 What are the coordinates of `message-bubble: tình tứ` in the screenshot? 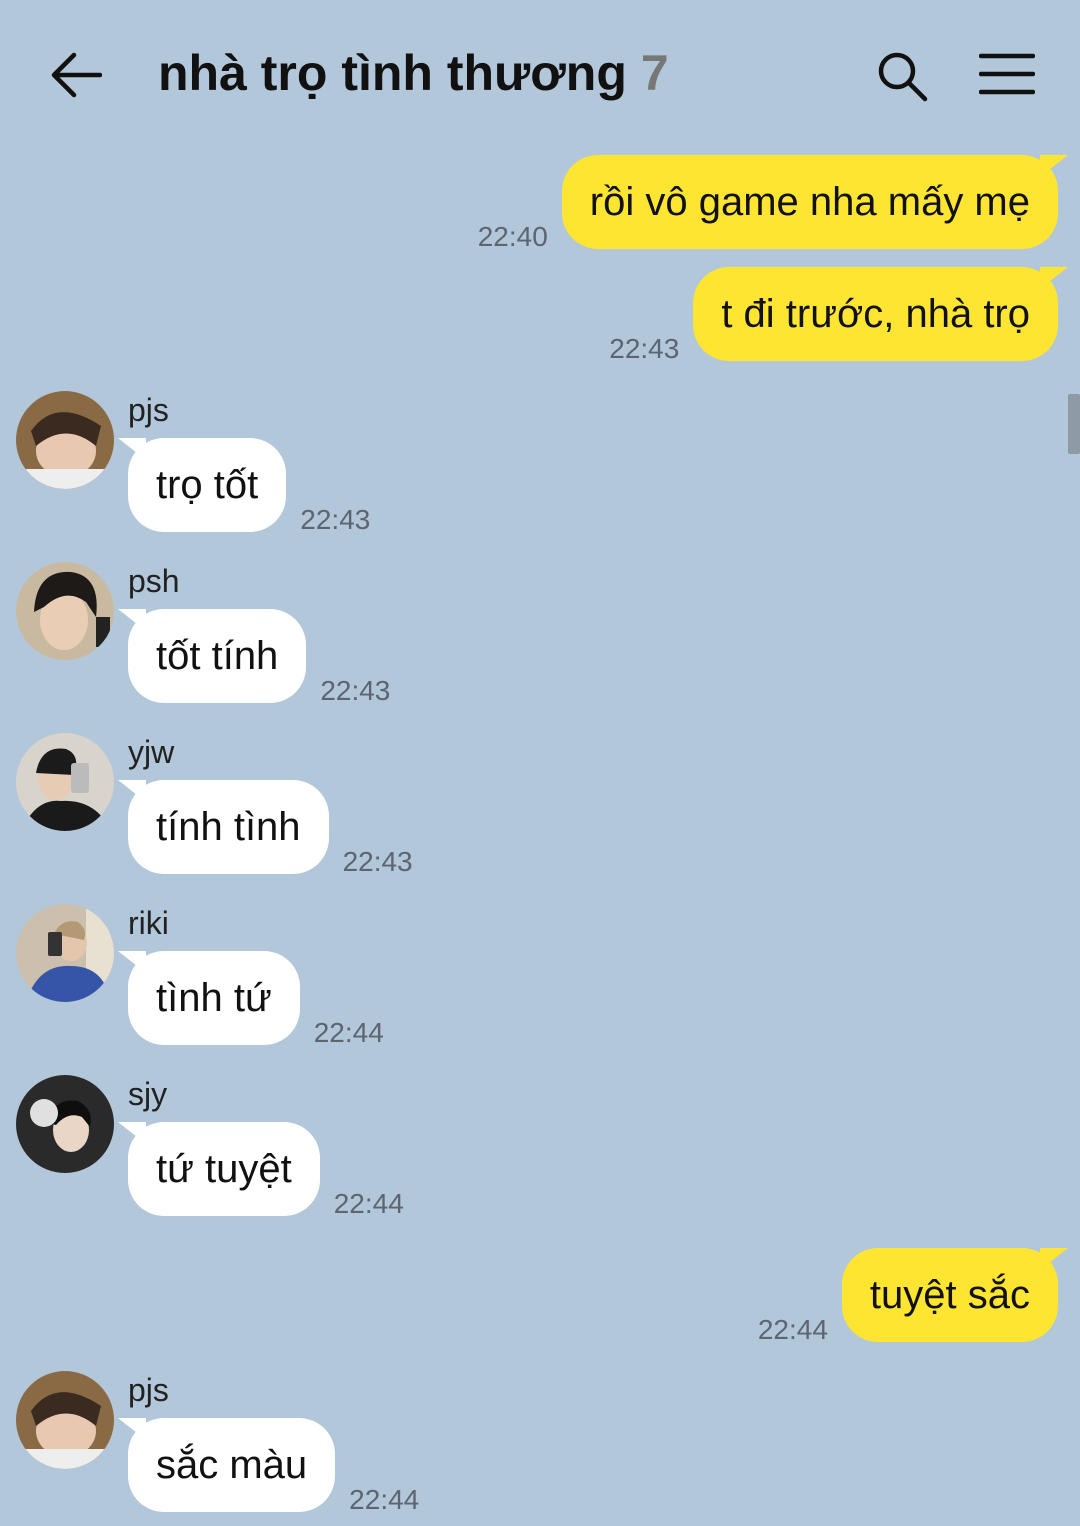 It's located at (209, 998).